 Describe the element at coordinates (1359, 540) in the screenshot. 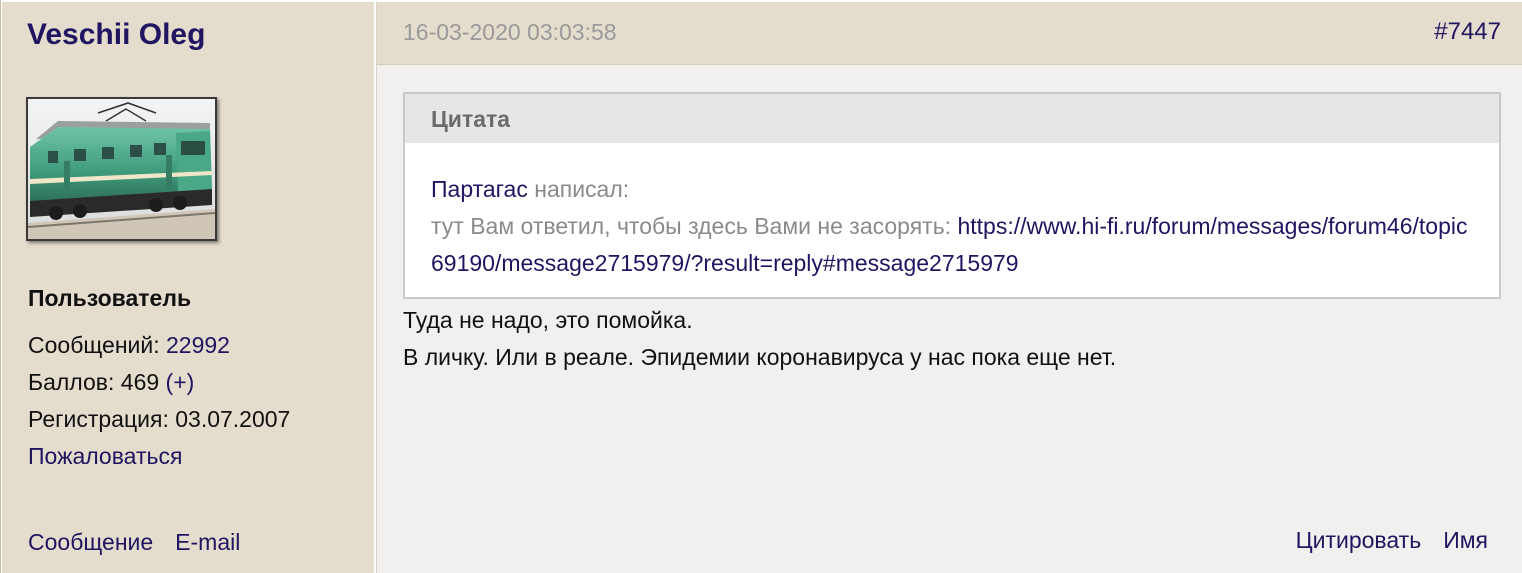

I see `quote-button: Цитировать` at that location.